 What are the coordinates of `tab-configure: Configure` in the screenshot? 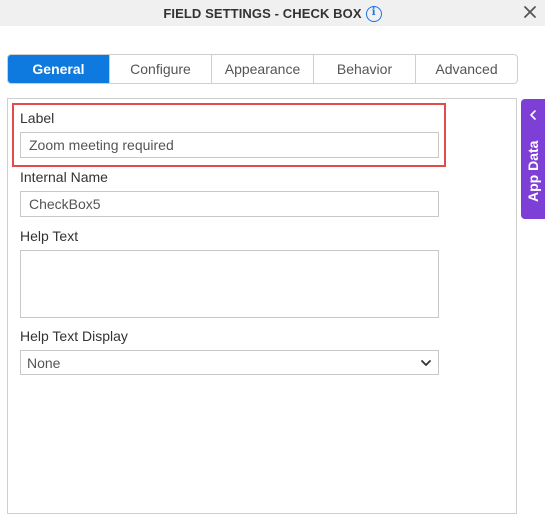 It's located at (160, 69).